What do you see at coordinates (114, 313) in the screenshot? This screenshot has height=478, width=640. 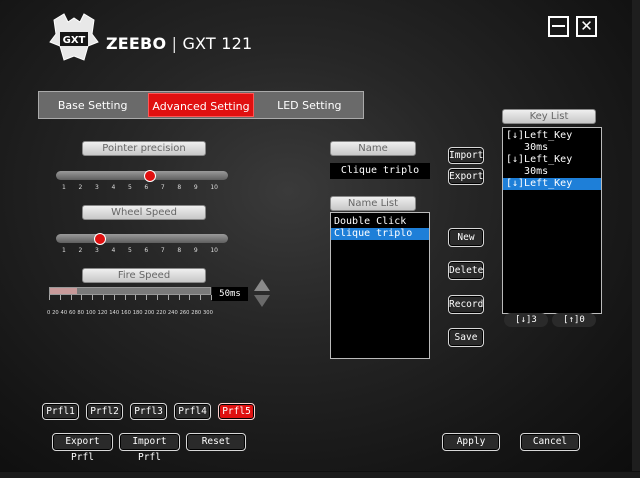 I see `fire-speed-tick: 140` at bounding box center [114, 313].